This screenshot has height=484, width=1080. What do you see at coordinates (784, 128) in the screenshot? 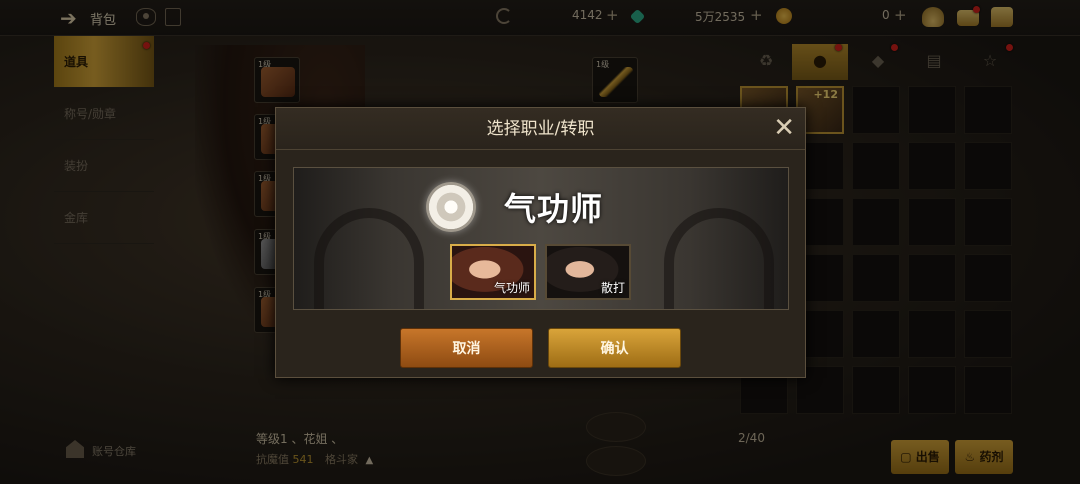
I see `close-icon: ✕` at bounding box center [784, 128].